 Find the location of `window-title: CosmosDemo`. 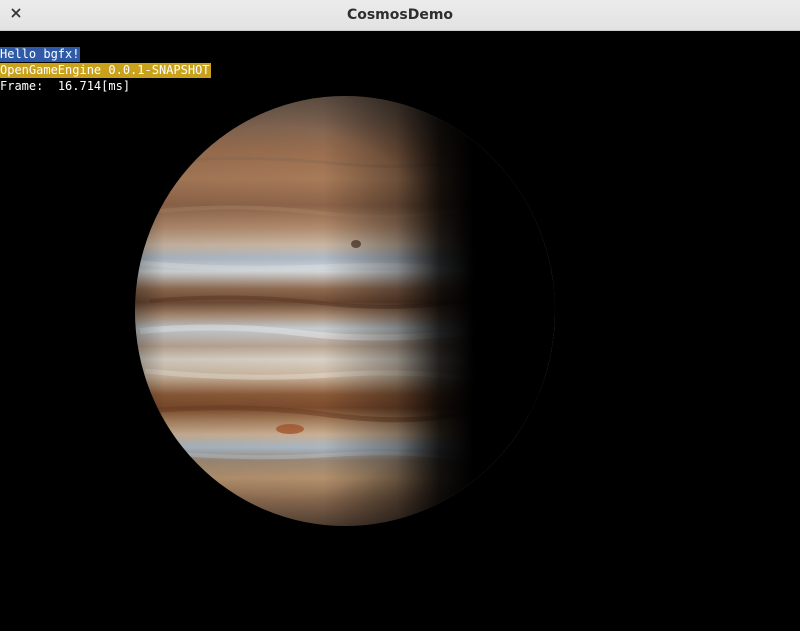

window-title: CosmosDemo is located at coordinates (400, 15).